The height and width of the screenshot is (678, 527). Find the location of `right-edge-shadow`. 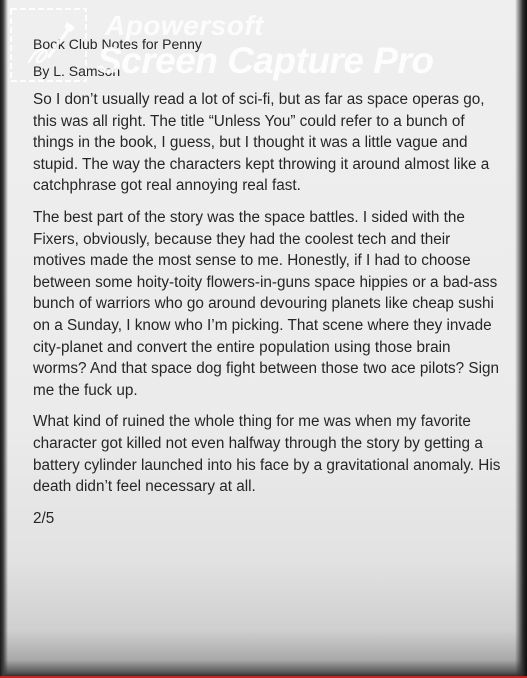

right-edge-shadow is located at coordinates (521, 339).